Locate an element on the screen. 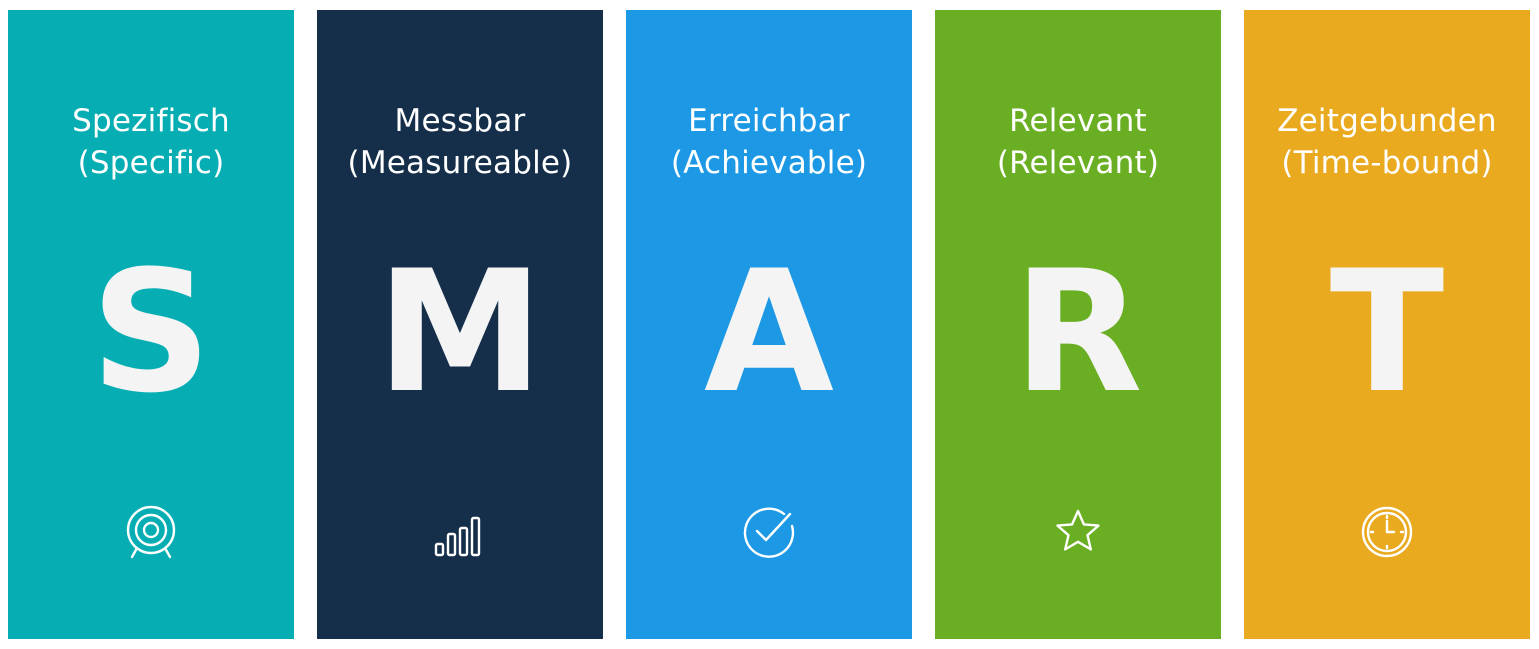  panel-title-english: (Specific) is located at coordinates (151, 163).